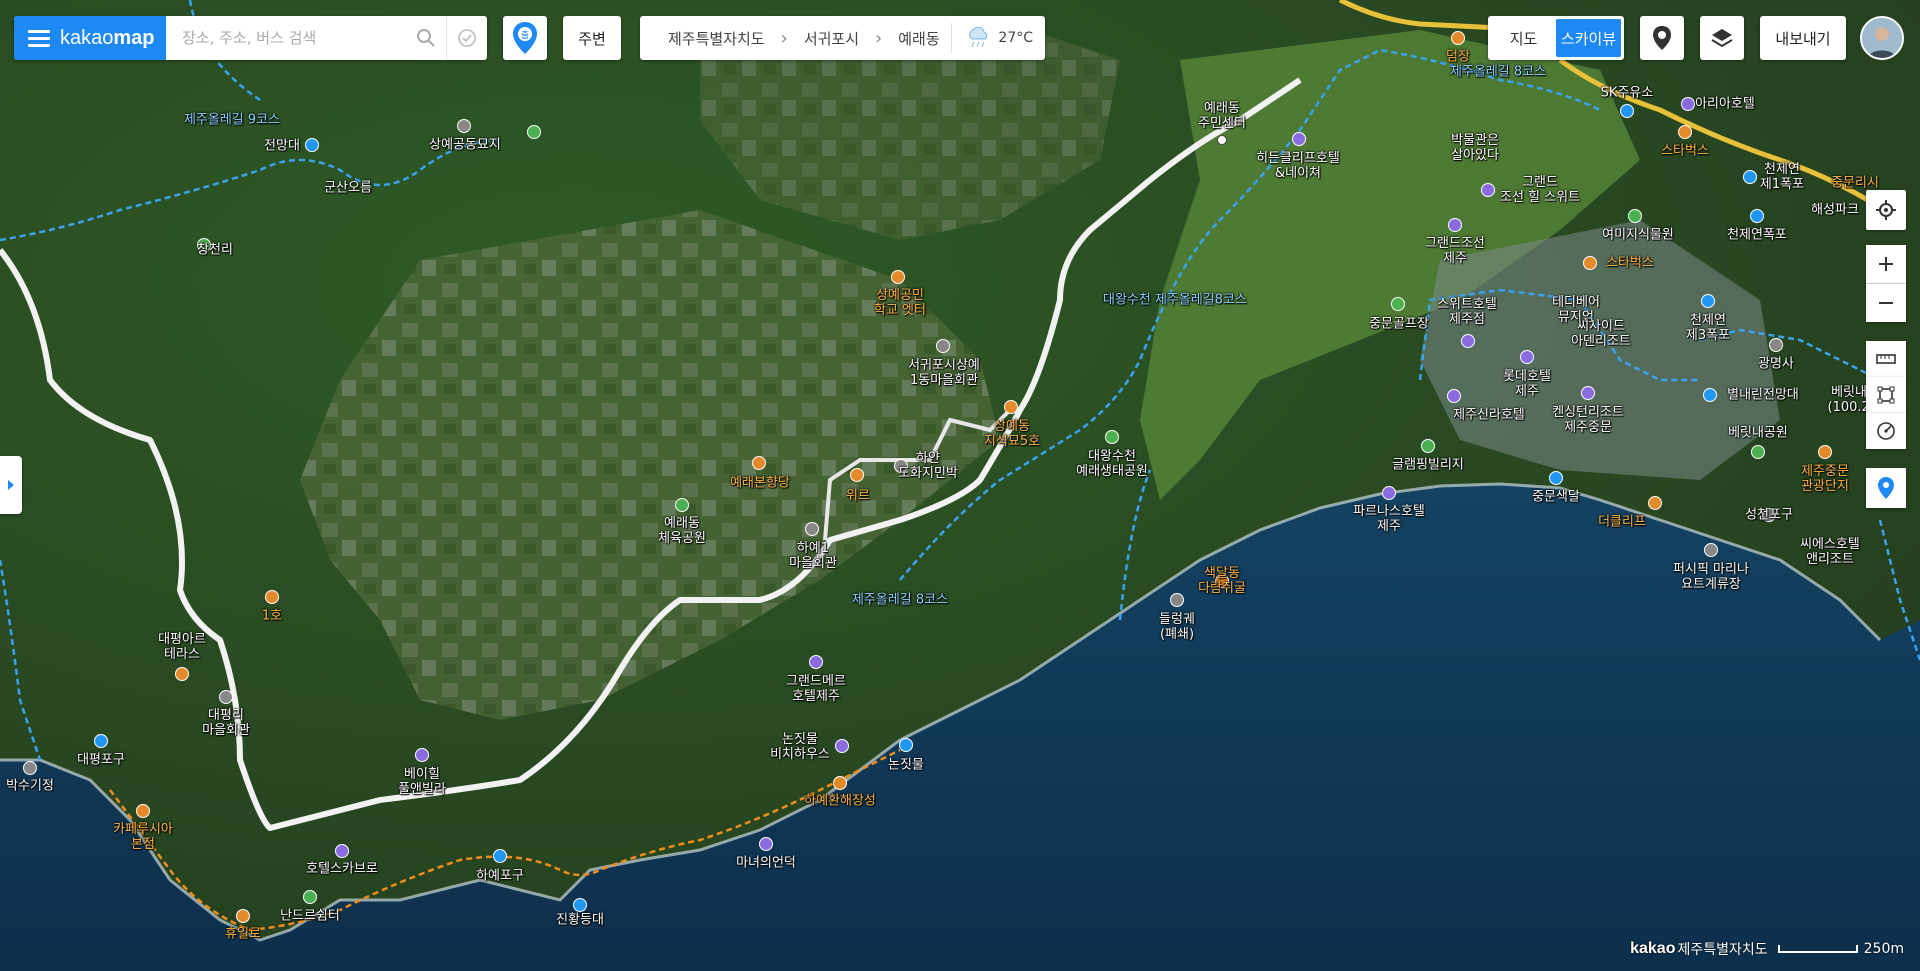  Describe the element at coordinates (1886, 488) in the screenshot. I see `place-marker-button` at that location.